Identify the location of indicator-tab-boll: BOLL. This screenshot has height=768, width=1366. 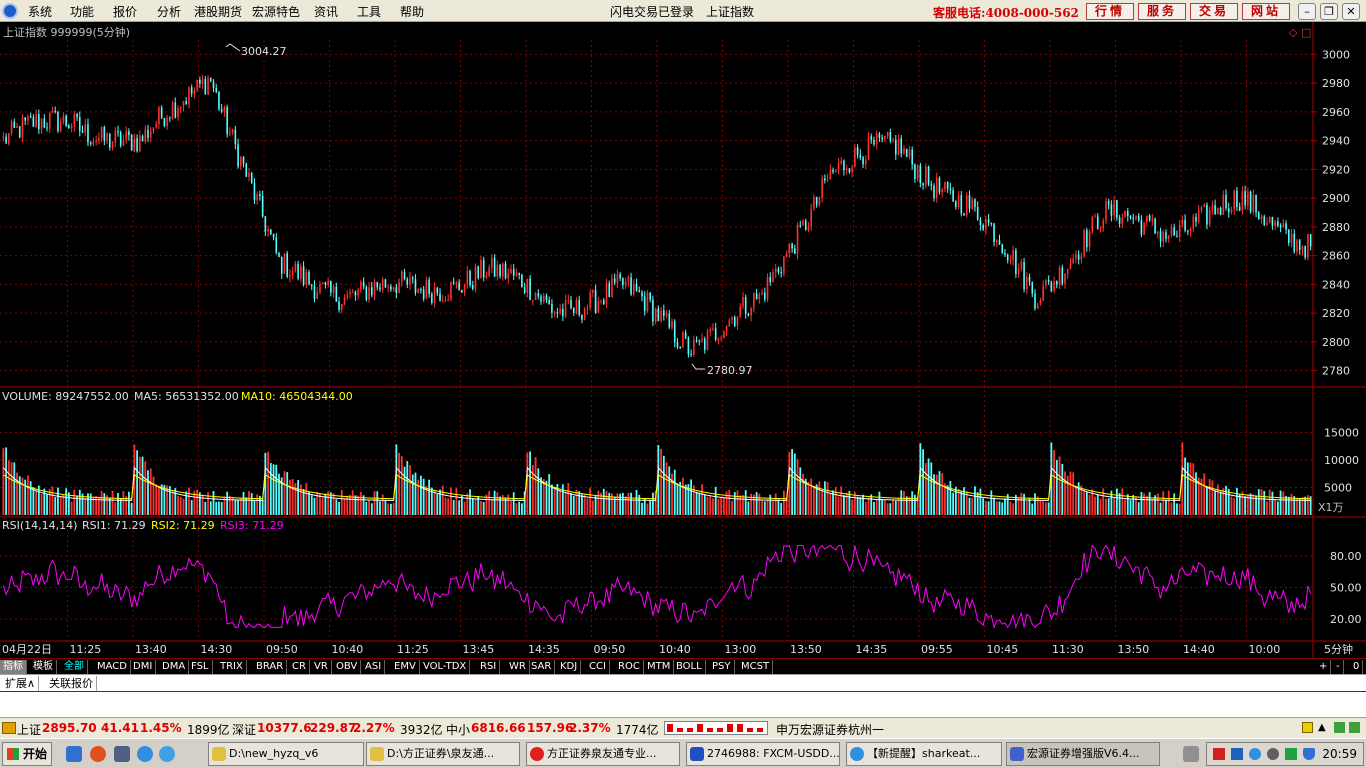
(689, 667).